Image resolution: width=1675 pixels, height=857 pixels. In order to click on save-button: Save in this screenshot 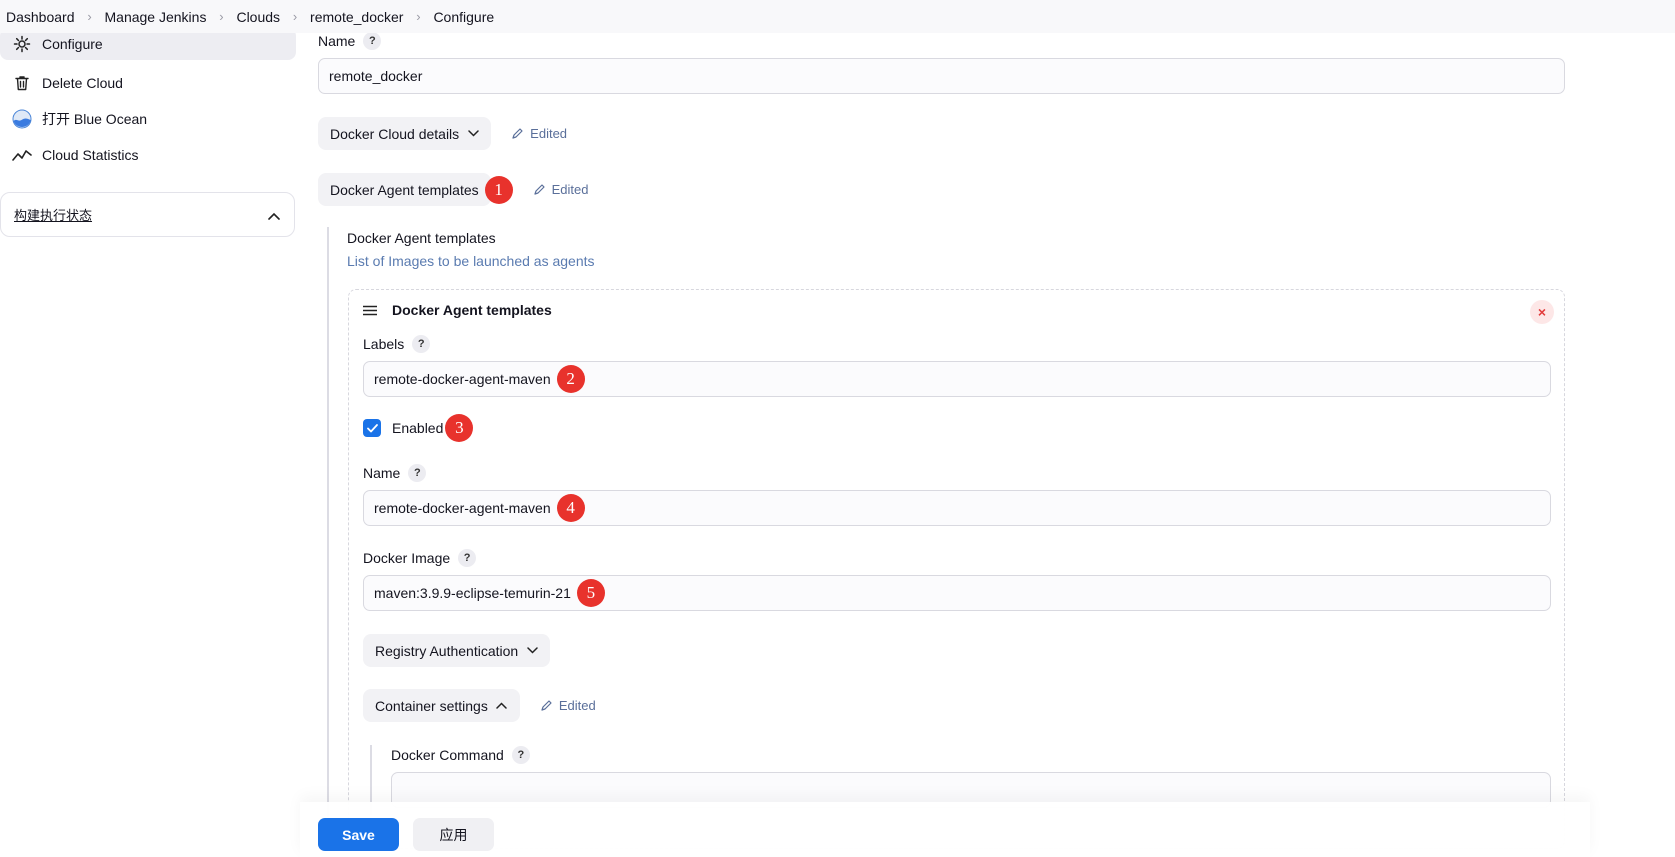, I will do `click(358, 834)`.